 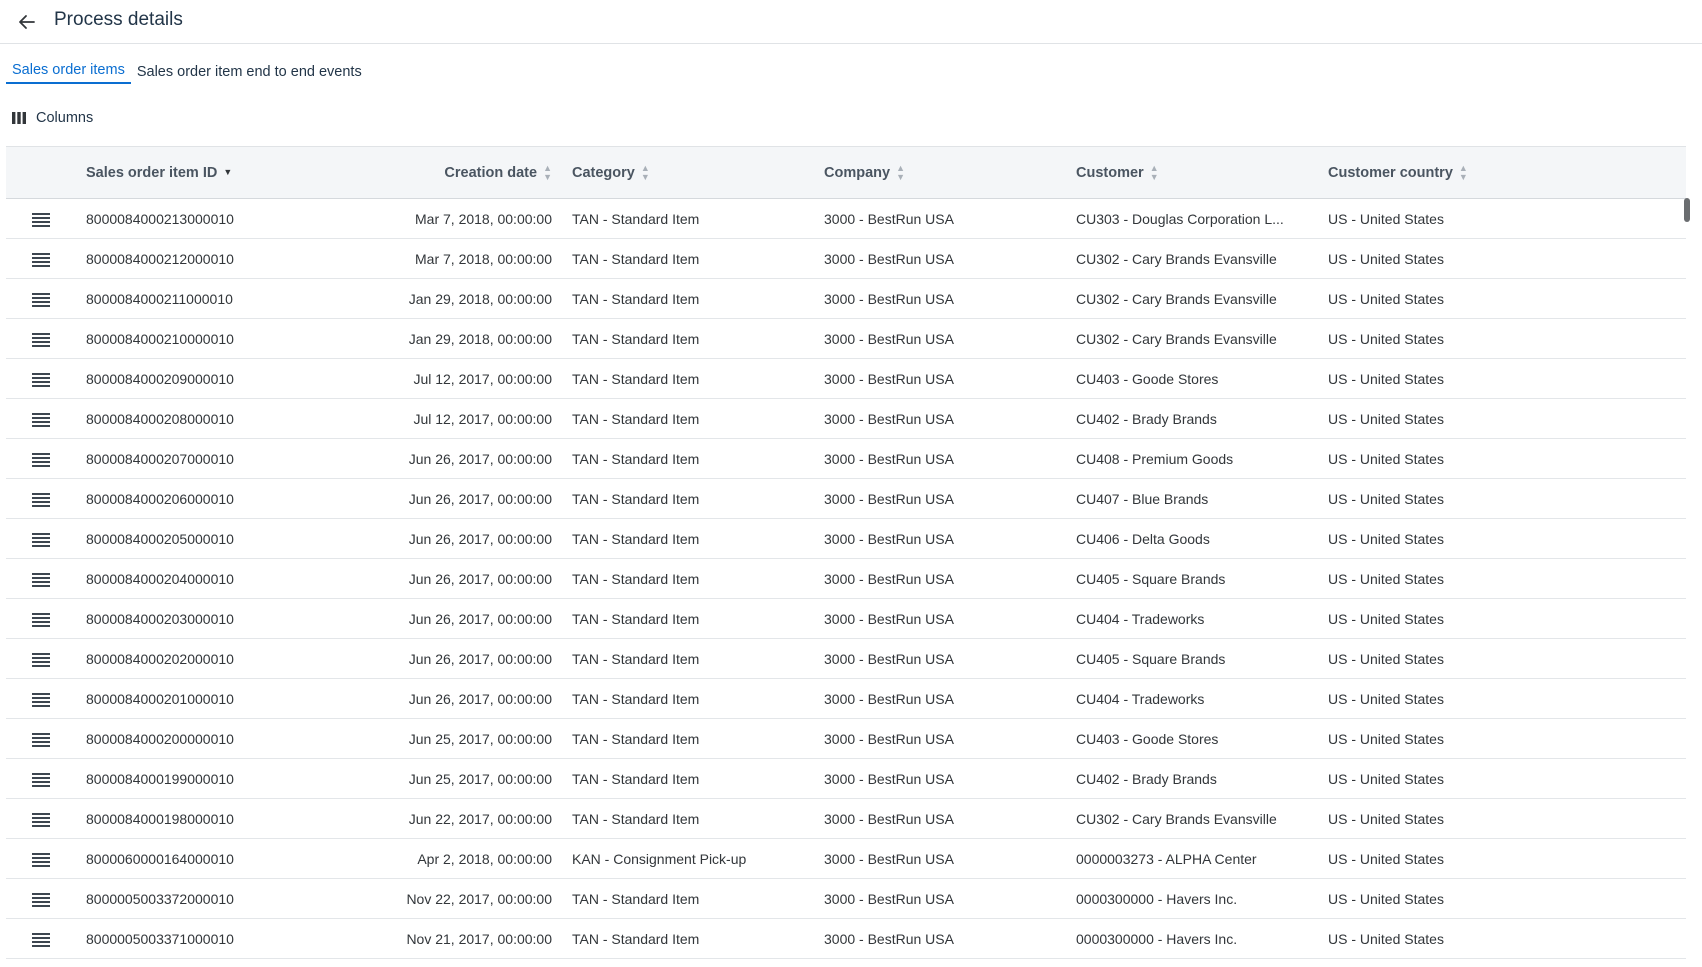 I want to click on cell-customer: 0000300000 - Havers Inc., so click(x=1192, y=938).